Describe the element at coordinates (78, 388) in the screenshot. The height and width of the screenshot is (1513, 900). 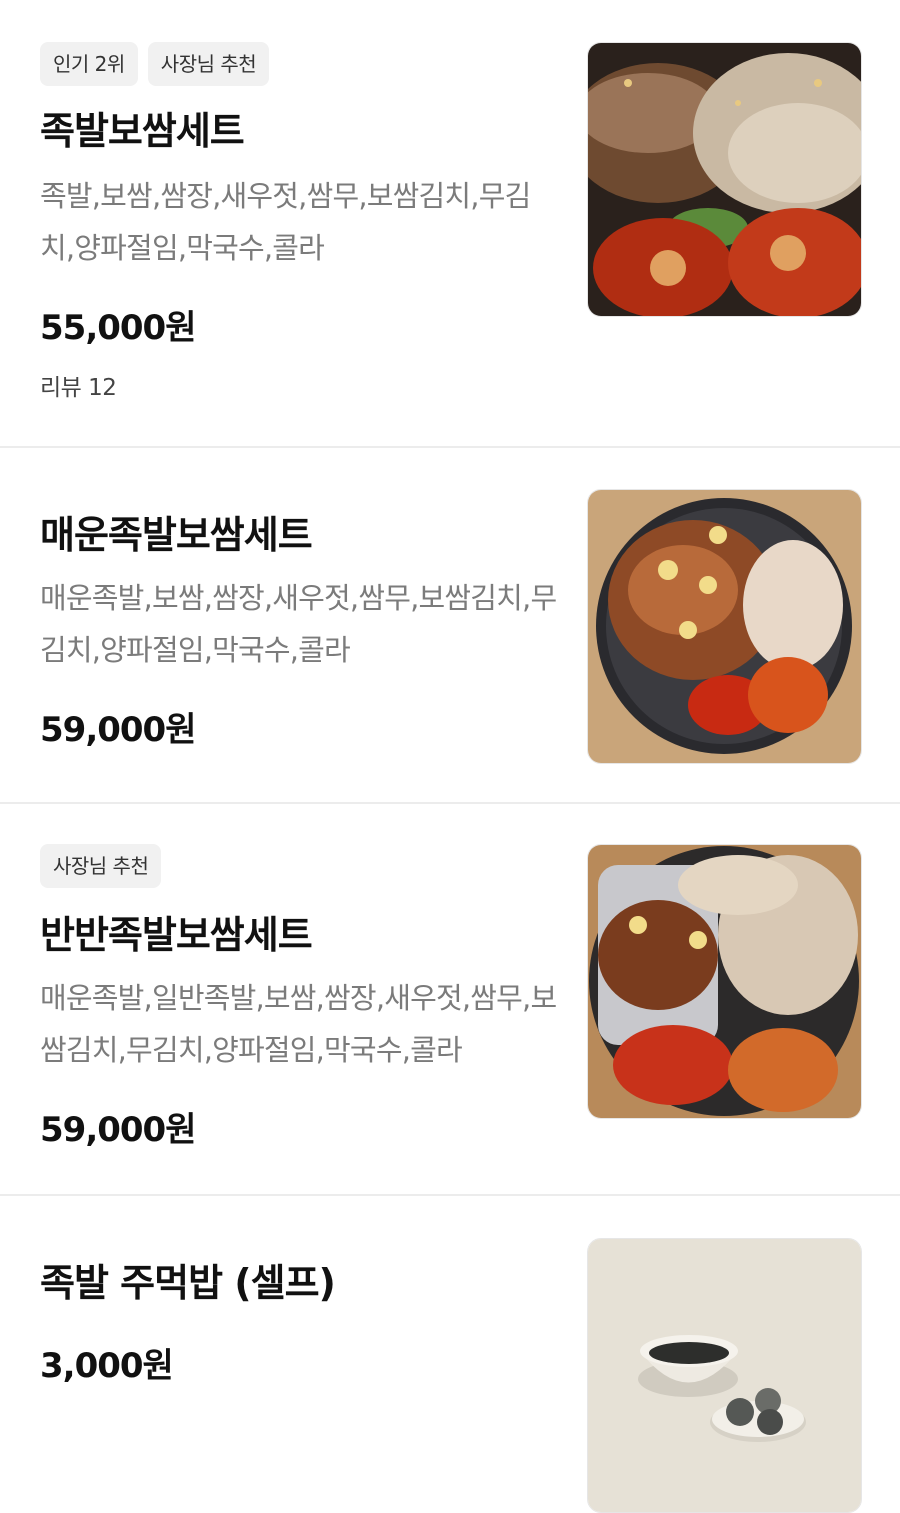
I see `review-count: 리뷰 12` at that location.